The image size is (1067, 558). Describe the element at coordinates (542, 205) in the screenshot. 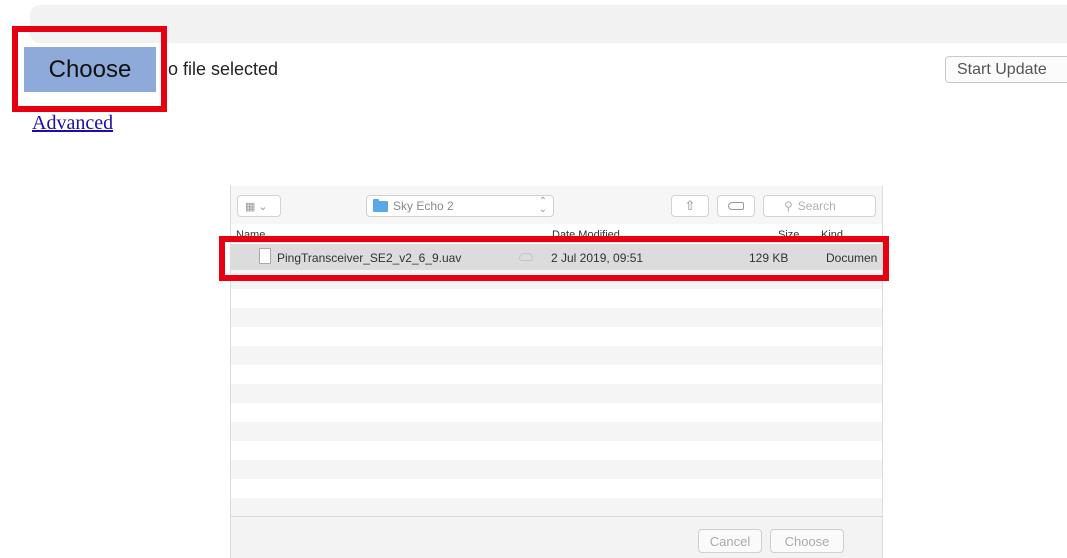

I see `up-down-chevron-icon: ⌃ ⌄` at that location.